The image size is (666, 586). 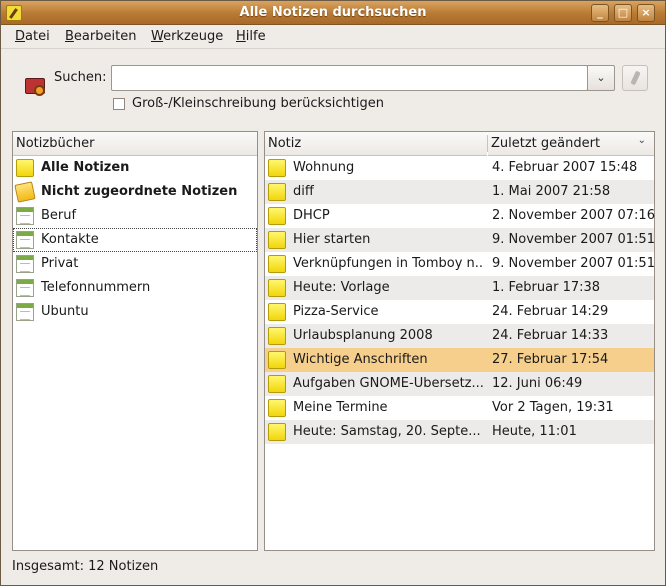 I want to click on note-row: DHCP 2. November 2007 07:16, so click(x=460, y=216).